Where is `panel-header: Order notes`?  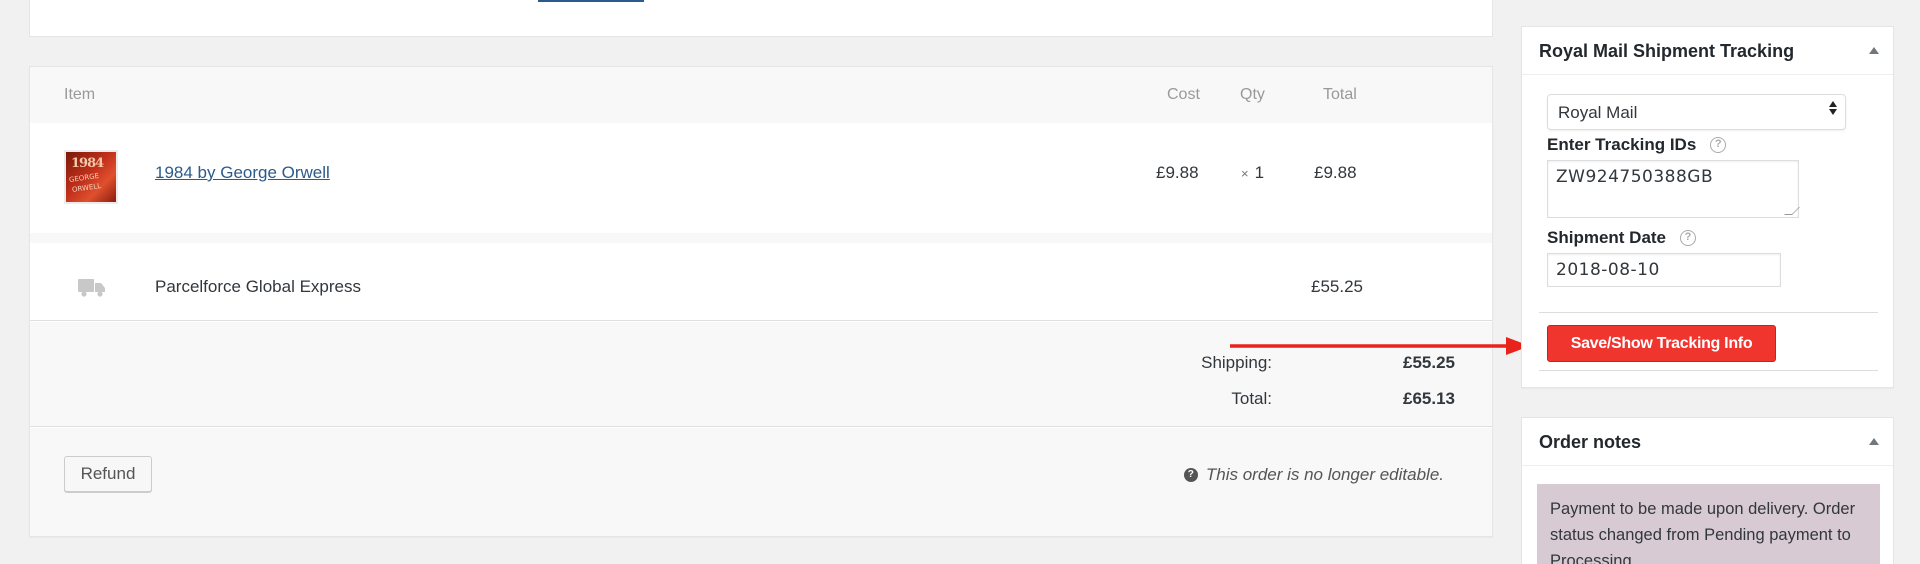
panel-header: Order notes is located at coordinates (1707, 442).